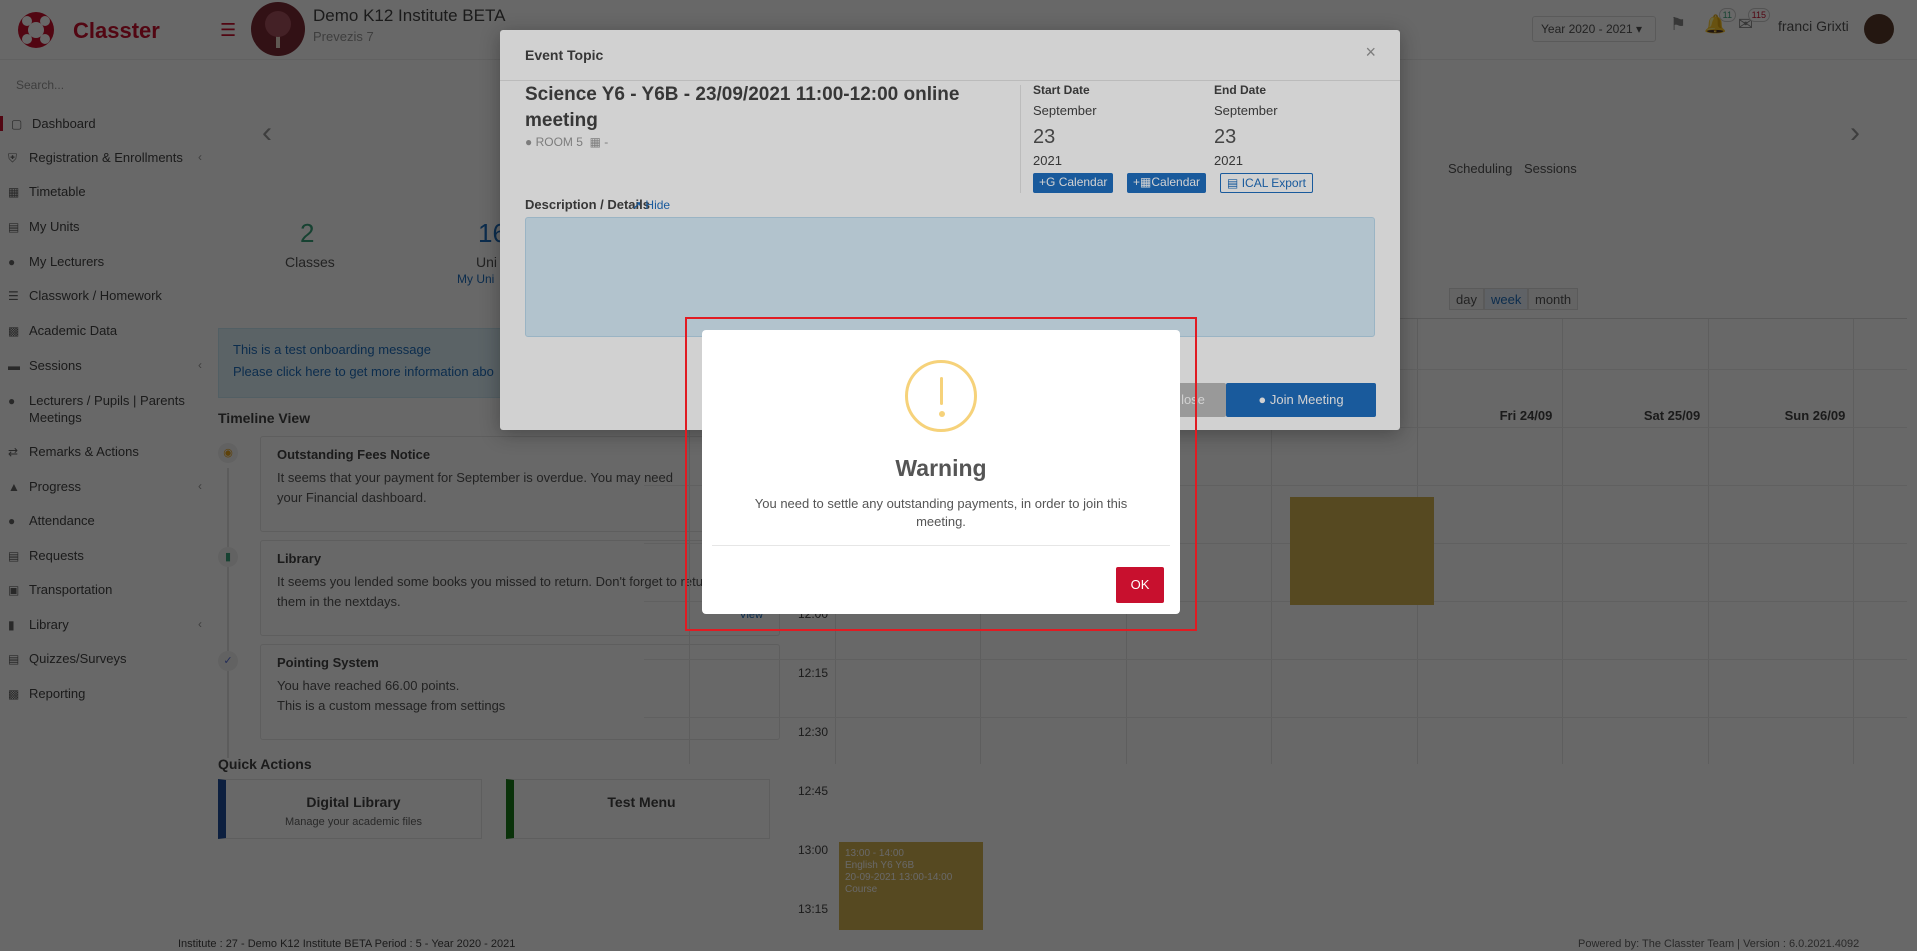 This screenshot has height=951, width=1917. I want to click on ok-button: OK, so click(1140, 585).